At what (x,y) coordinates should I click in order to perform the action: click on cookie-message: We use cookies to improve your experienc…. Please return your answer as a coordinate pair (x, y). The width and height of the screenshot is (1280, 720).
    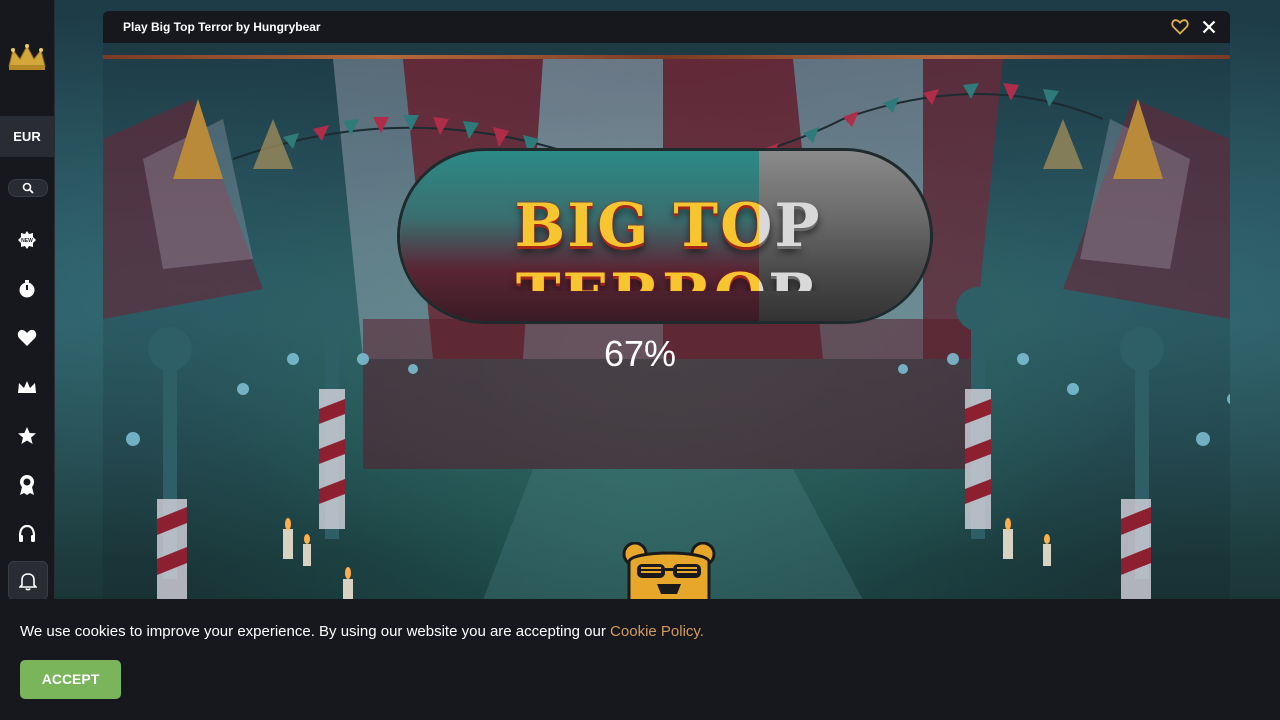
    Looking at the image, I should click on (362, 631).